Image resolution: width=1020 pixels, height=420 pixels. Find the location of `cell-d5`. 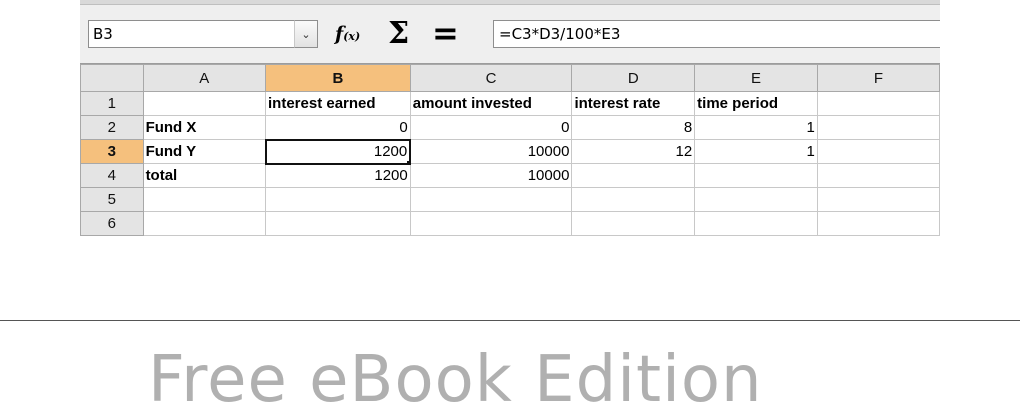

cell-d5 is located at coordinates (633, 199).